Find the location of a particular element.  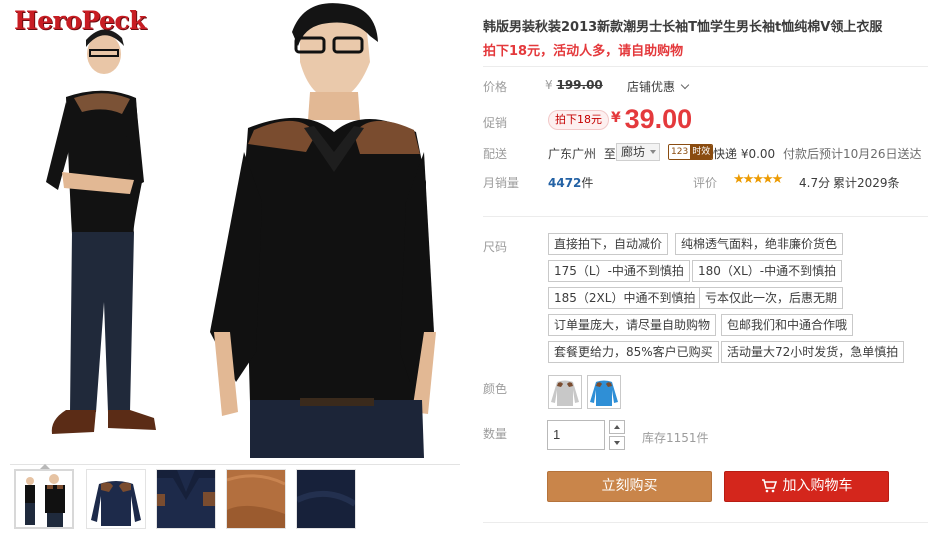

color-swatch-grey is located at coordinates (565, 392).